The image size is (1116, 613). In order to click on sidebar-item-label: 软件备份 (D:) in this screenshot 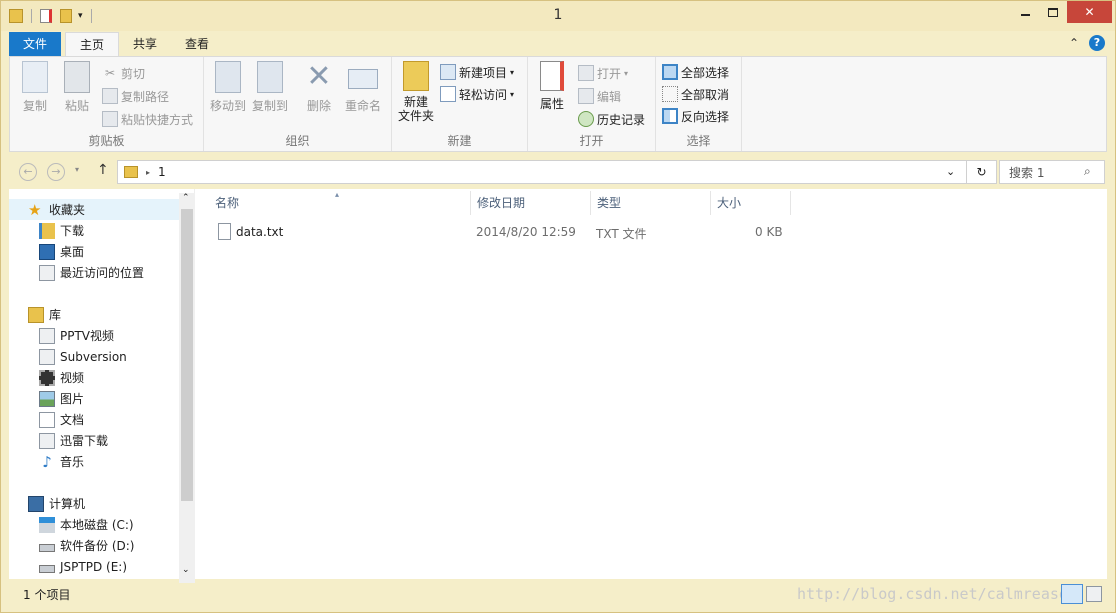, I will do `click(97, 546)`.